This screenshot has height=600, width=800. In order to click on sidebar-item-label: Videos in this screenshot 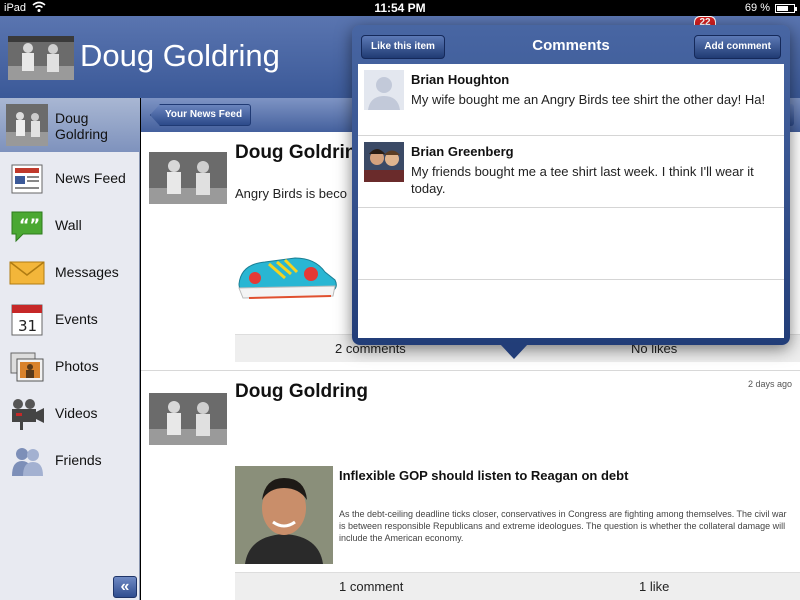, I will do `click(76, 413)`.